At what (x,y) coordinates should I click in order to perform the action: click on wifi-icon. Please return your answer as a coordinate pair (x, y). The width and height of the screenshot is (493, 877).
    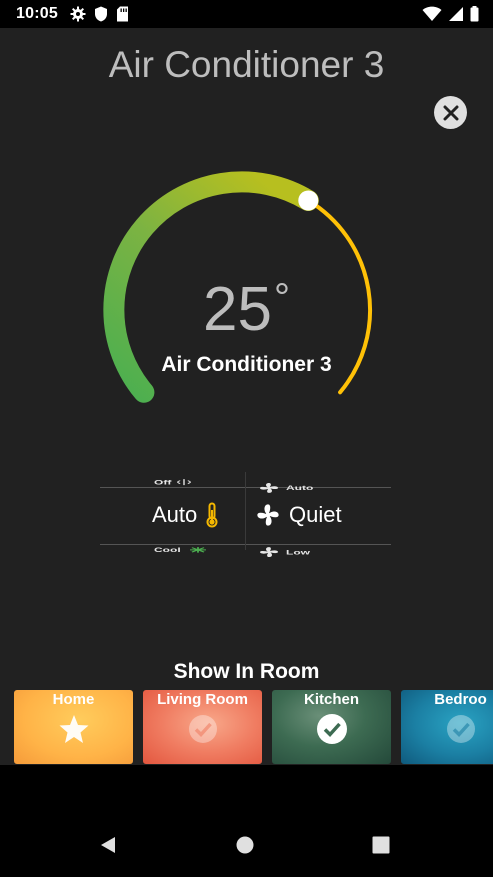
    Looking at the image, I should click on (432, 13).